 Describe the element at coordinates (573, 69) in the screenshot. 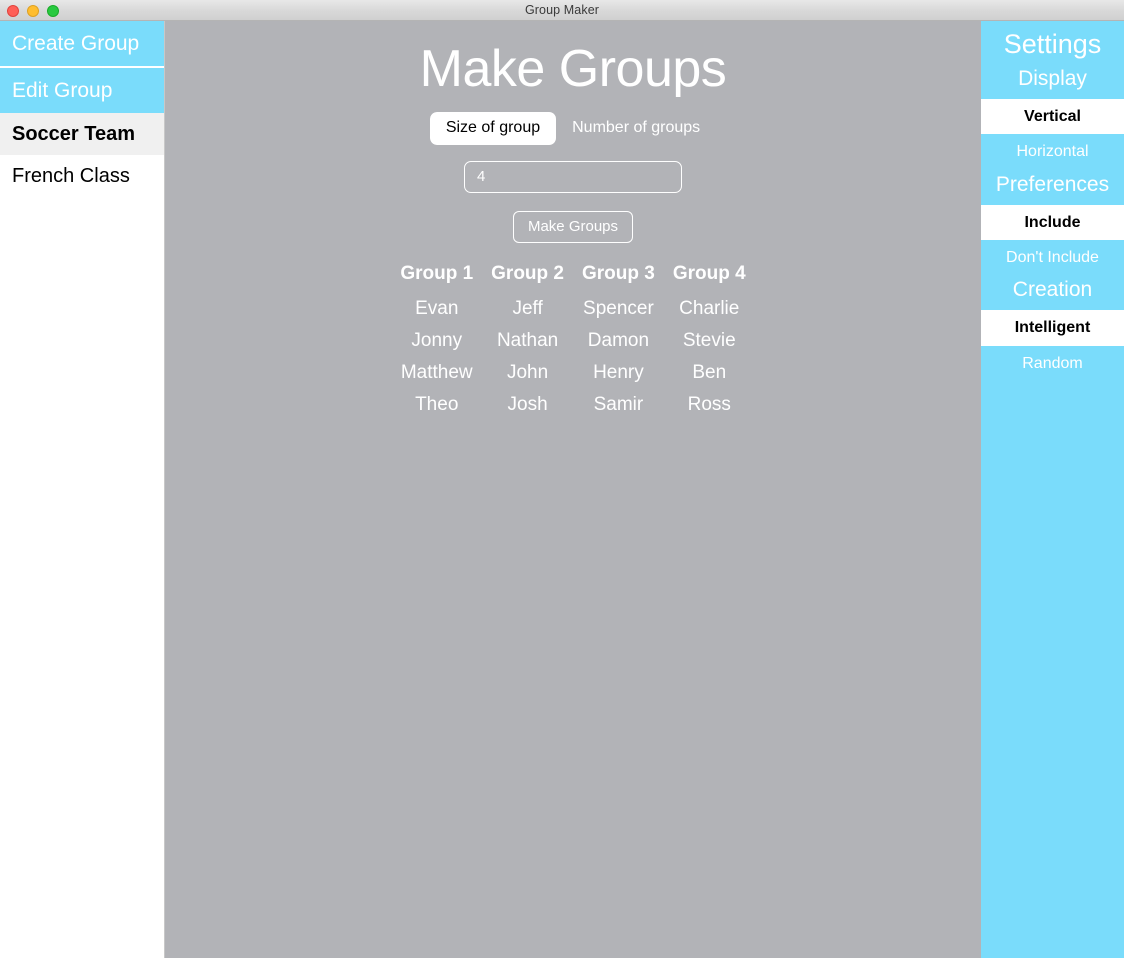

I see `page-title: Make Groups` at that location.